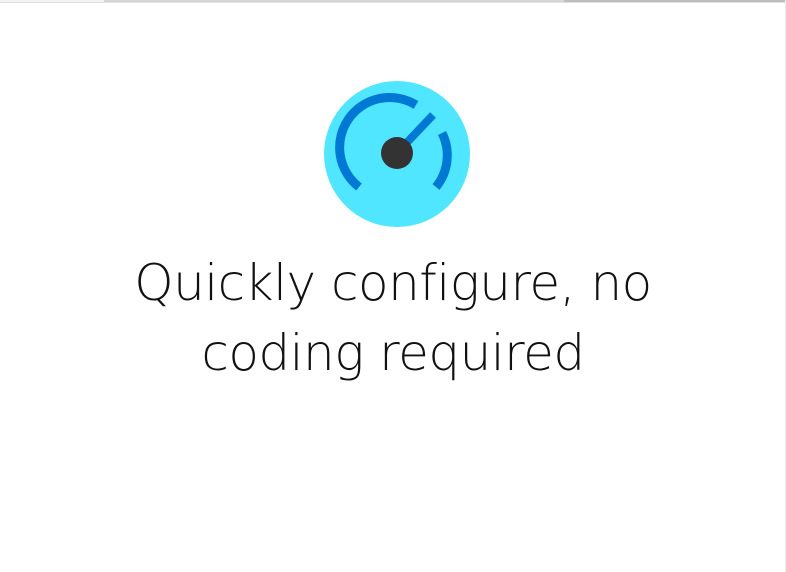  I want to click on speedometer-icon-hub, so click(397, 153).